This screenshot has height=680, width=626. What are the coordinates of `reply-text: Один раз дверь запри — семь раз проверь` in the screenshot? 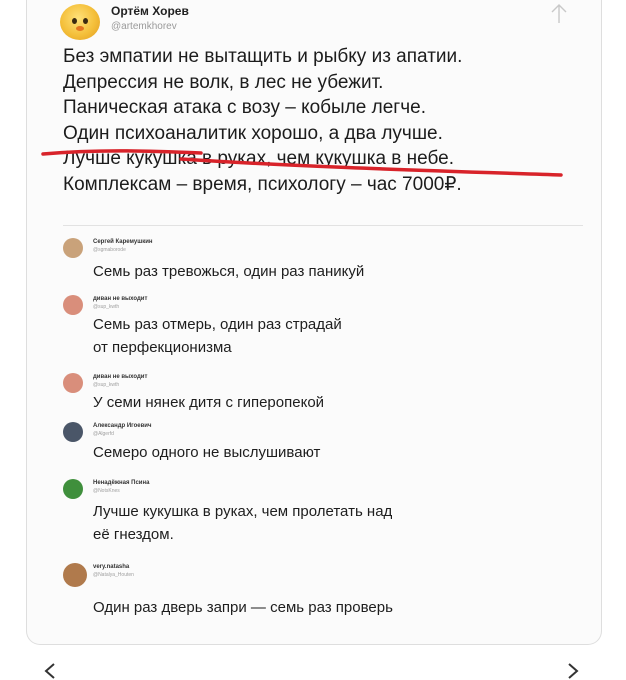 It's located at (243, 607).